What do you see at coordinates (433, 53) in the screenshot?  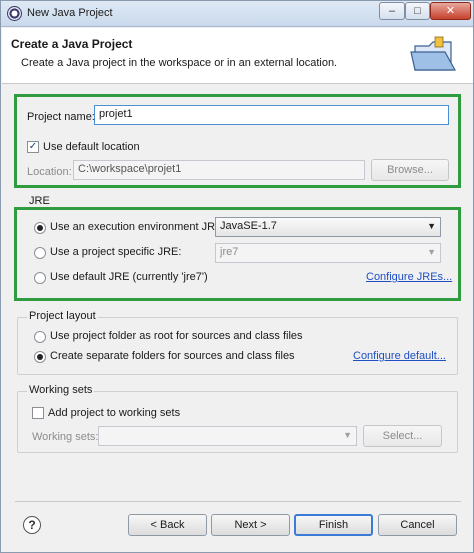 I see `folder-banner-icon` at bounding box center [433, 53].